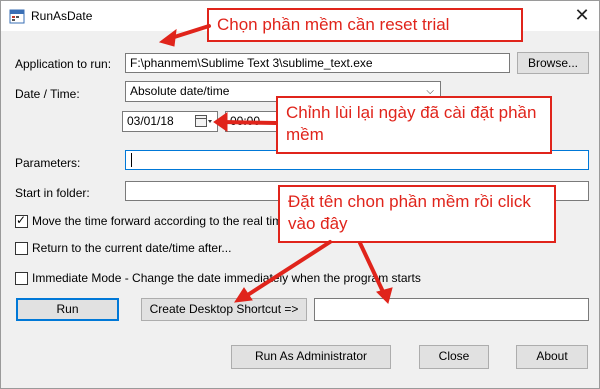  I want to click on callout-select-software: Chọn phần mềm cần reset trial, so click(365, 25).